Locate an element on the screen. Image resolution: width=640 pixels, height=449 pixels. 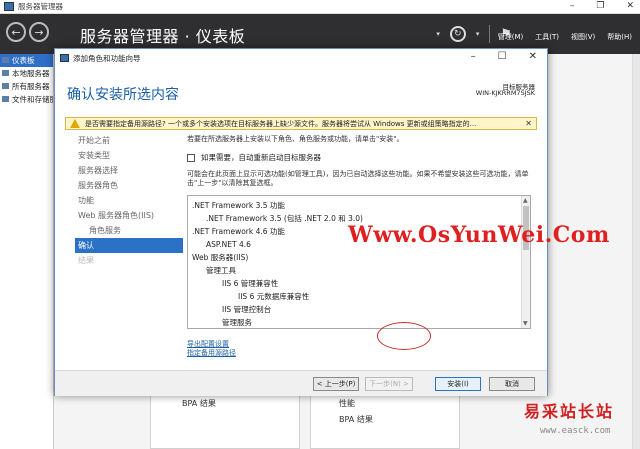
header-menu-item: 视图(V) is located at coordinates (583, 37).